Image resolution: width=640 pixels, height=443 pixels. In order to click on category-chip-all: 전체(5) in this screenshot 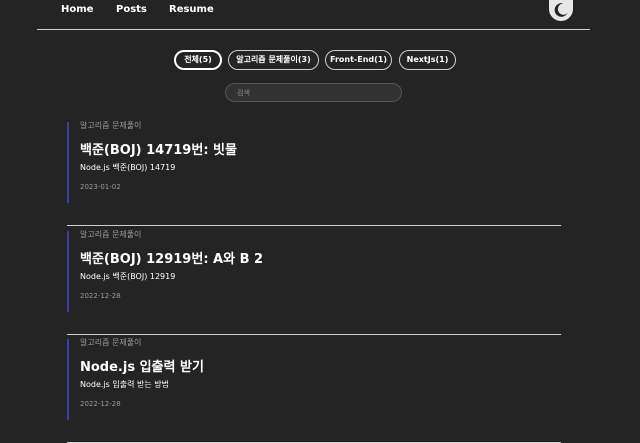, I will do `click(198, 60)`.